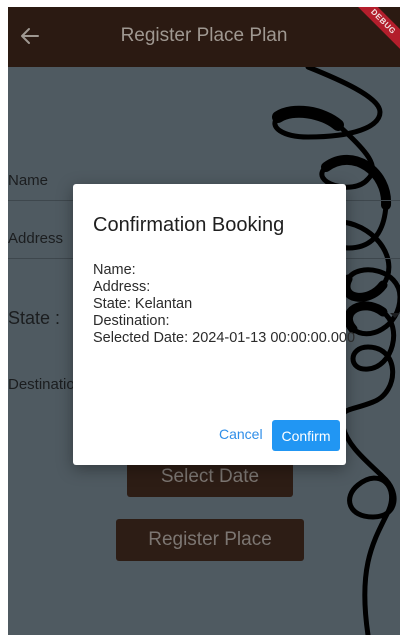 The height and width of the screenshot is (635, 406). I want to click on register-place-button: Register Place, so click(210, 540).